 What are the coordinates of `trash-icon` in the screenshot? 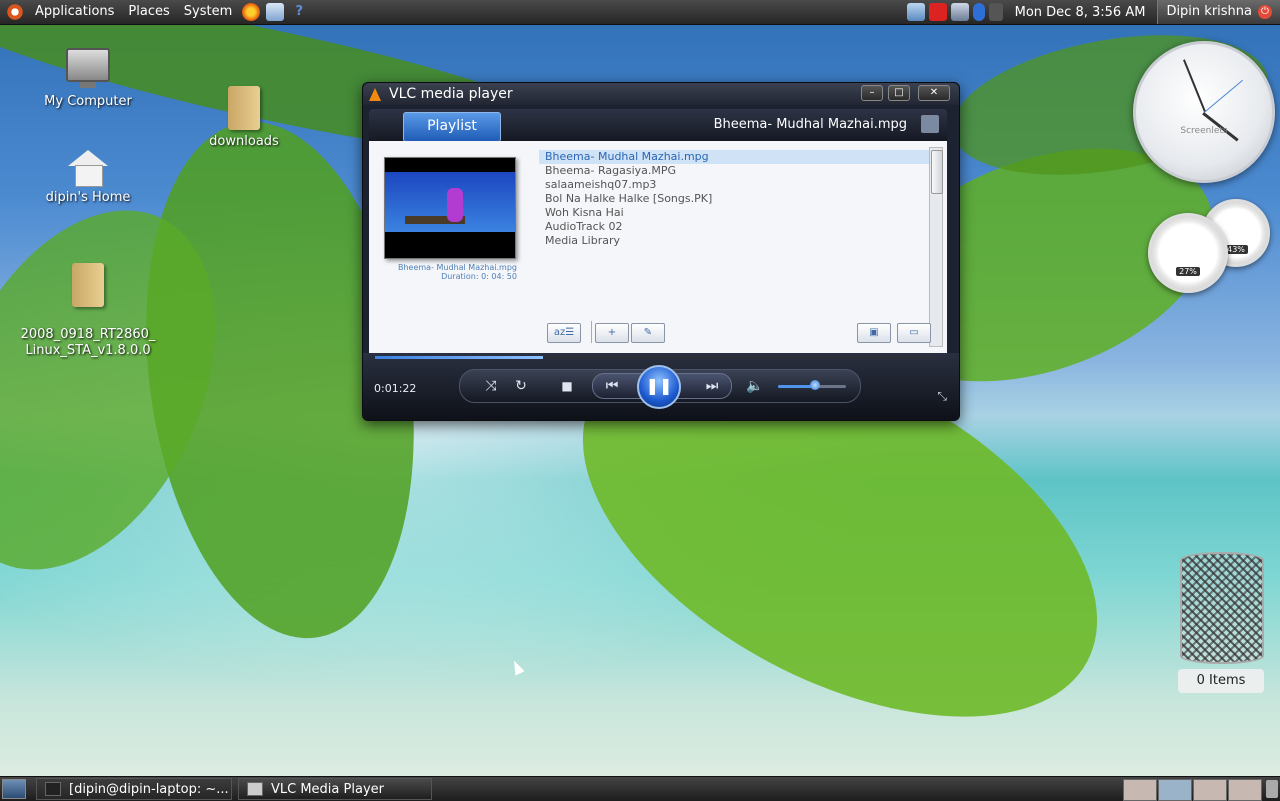 It's located at (1220, 606).